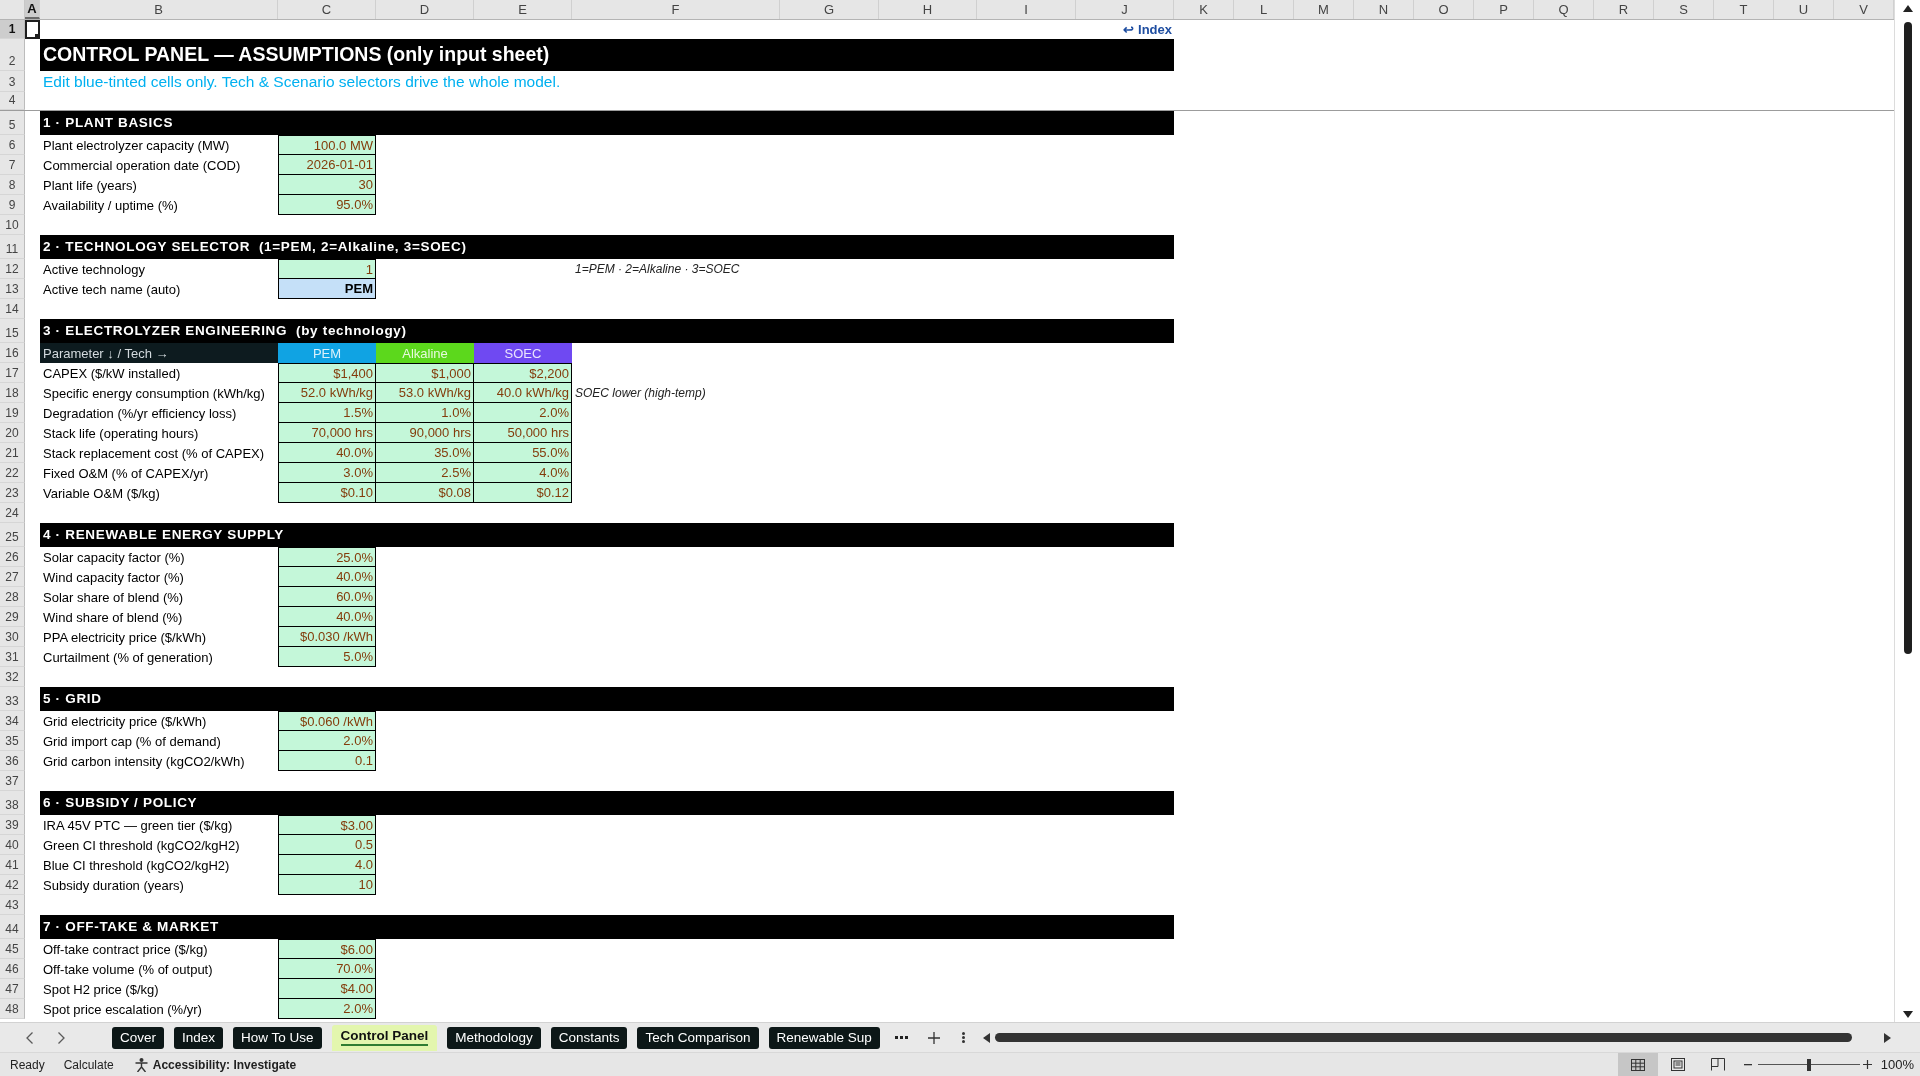 This screenshot has height=1076, width=1920. Describe the element at coordinates (32, 9) in the screenshot. I see `column-header: A` at that location.